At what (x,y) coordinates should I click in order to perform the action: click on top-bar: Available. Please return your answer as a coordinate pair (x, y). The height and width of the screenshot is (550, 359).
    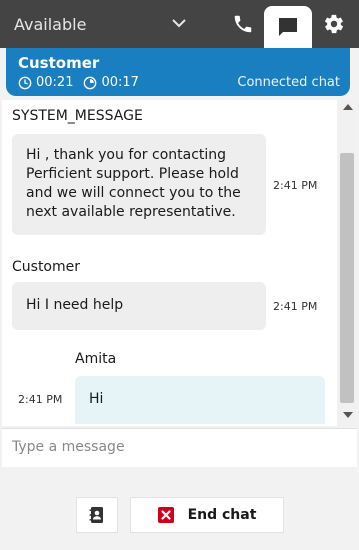
    Looking at the image, I should click on (179, 24).